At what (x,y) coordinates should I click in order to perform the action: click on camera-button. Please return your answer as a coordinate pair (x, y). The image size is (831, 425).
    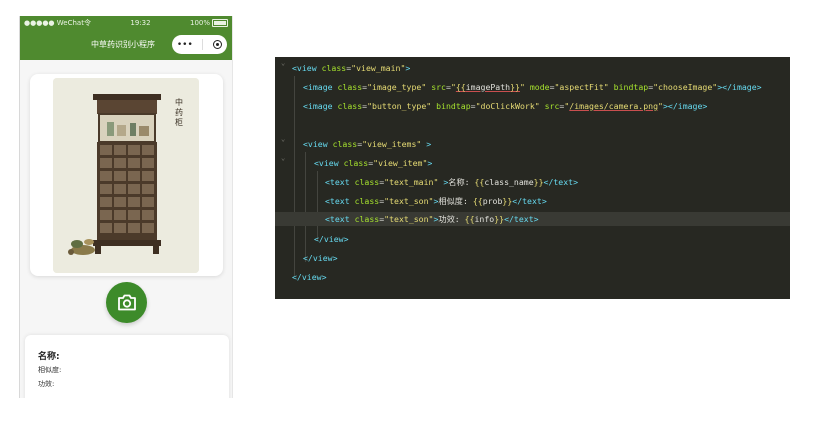
    Looking at the image, I should click on (126, 302).